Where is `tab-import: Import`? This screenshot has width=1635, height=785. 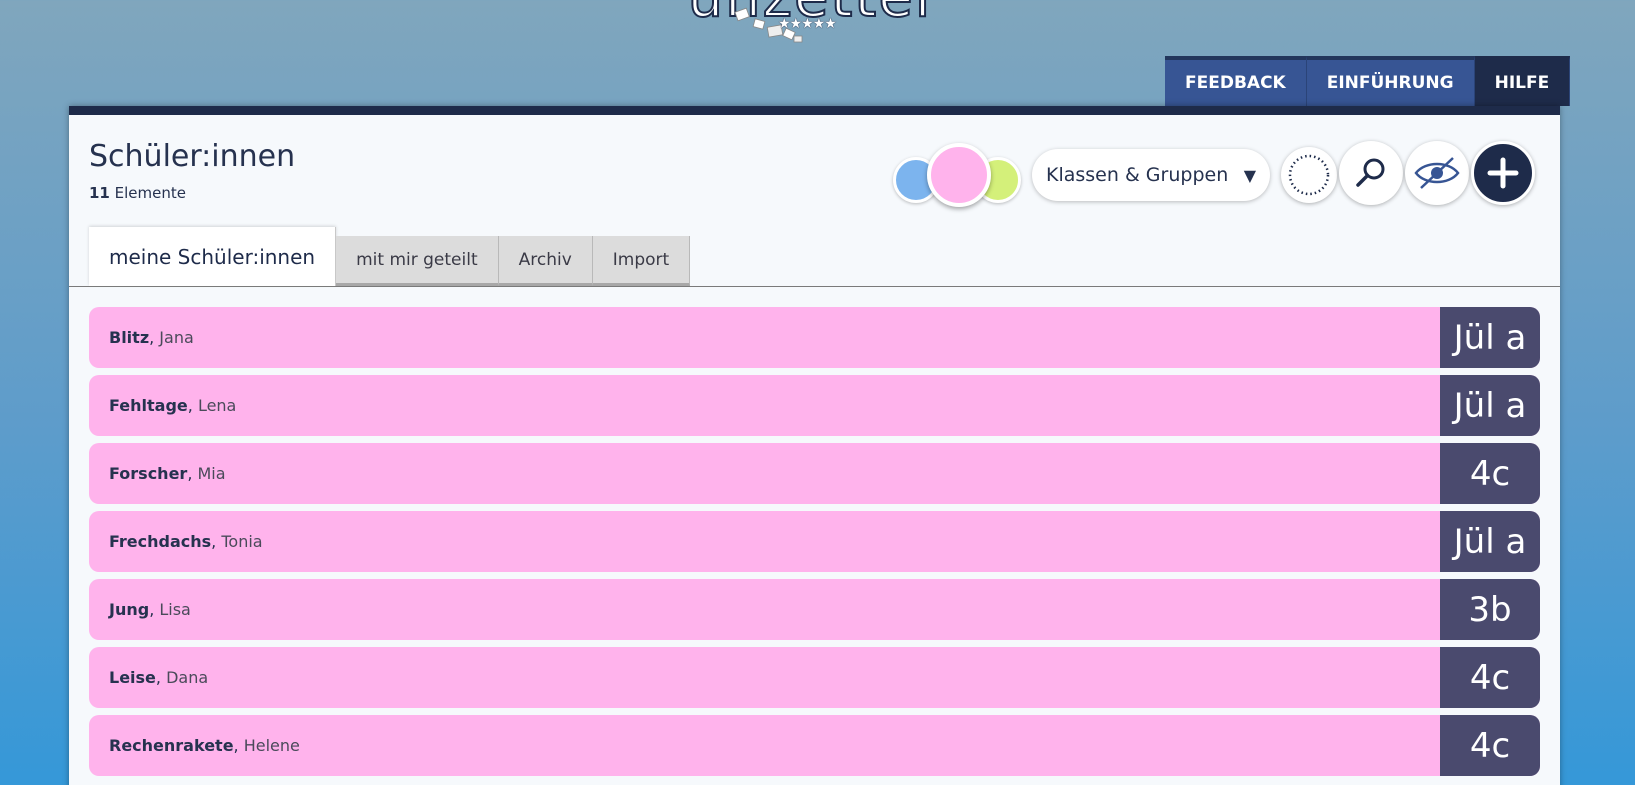
tab-import: Import is located at coordinates (641, 261).